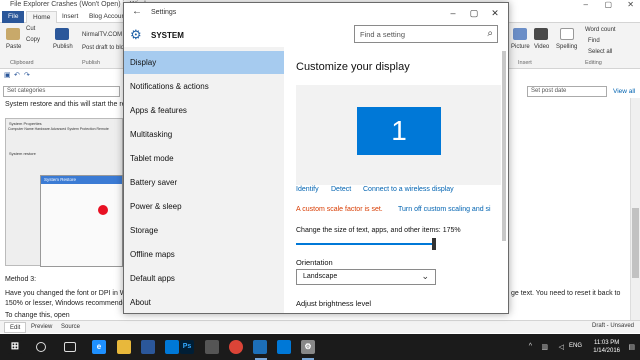 This screenshot has width=640, height=360. Describe the element at coordinates (434, 244) in the screenshot. I see `scale-slider-thumb` at that location.